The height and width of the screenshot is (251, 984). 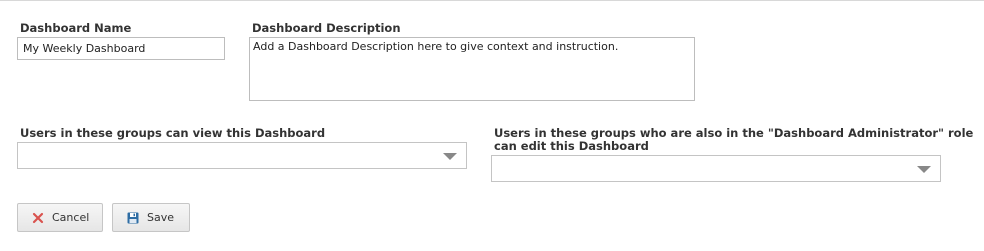 I want to click on top-divider, so click(x=492, y=0).